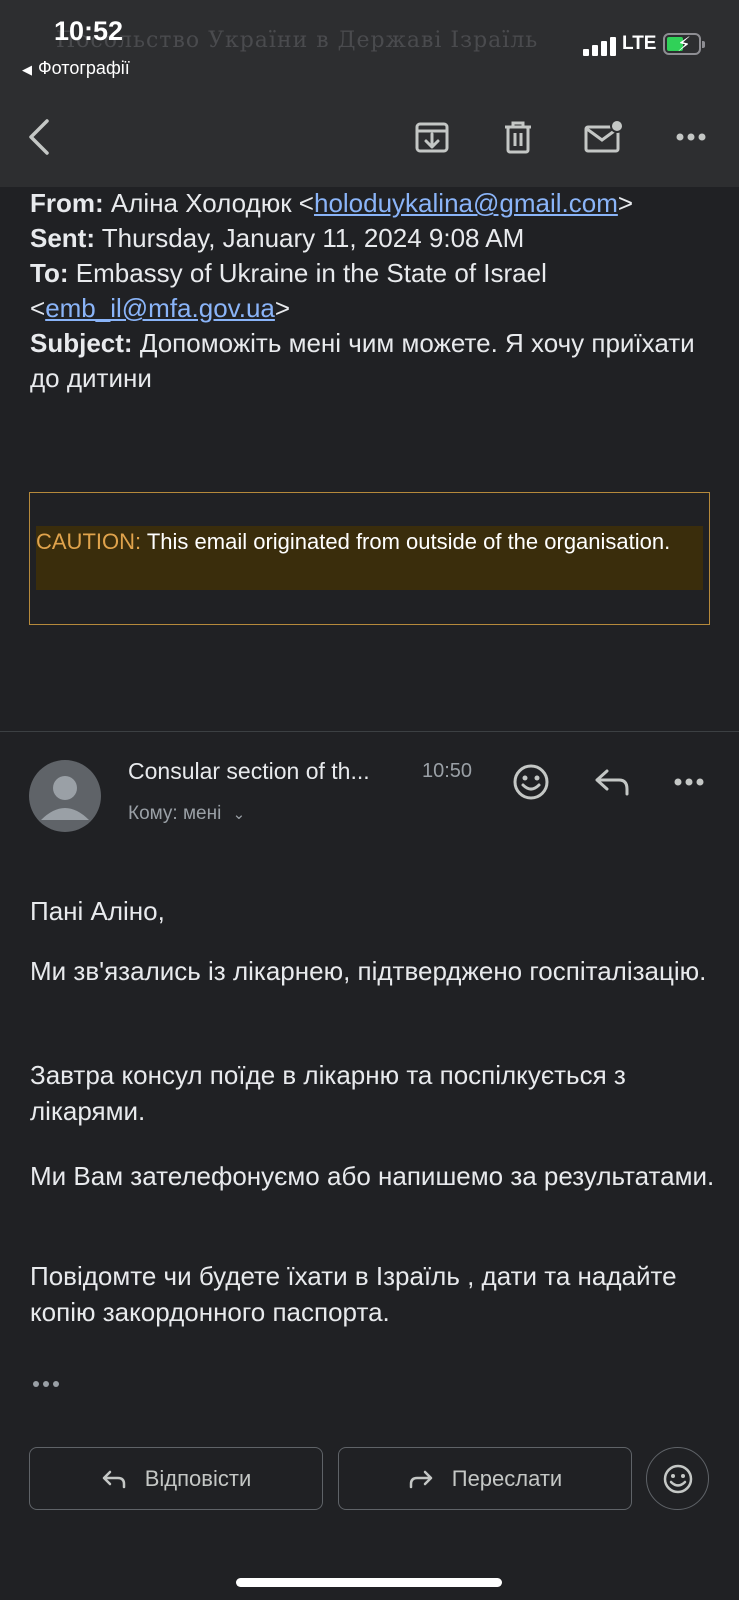  I want to click on trash-icon, so click(518, 137).